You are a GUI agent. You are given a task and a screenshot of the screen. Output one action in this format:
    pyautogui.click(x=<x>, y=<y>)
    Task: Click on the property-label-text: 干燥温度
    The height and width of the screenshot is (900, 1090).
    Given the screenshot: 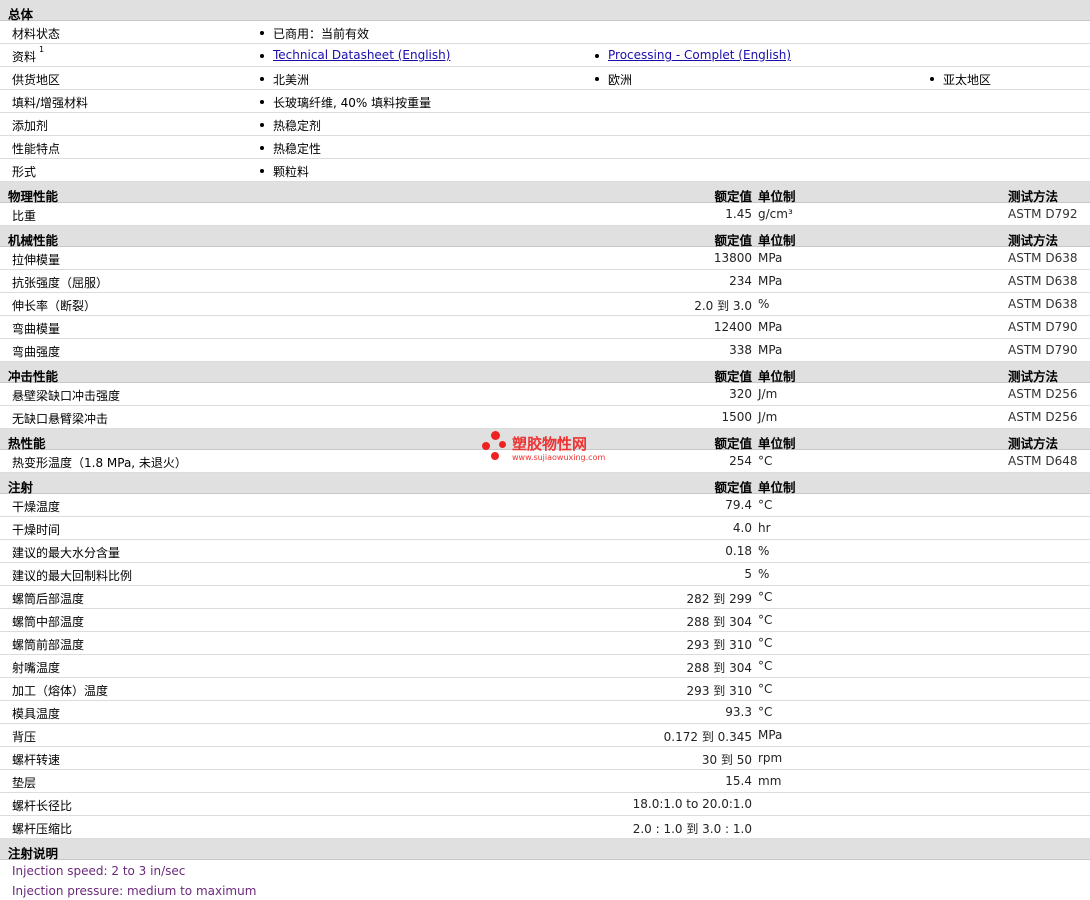 What is the action you would take?
    pyautogui.click(x=36, y=507)
    